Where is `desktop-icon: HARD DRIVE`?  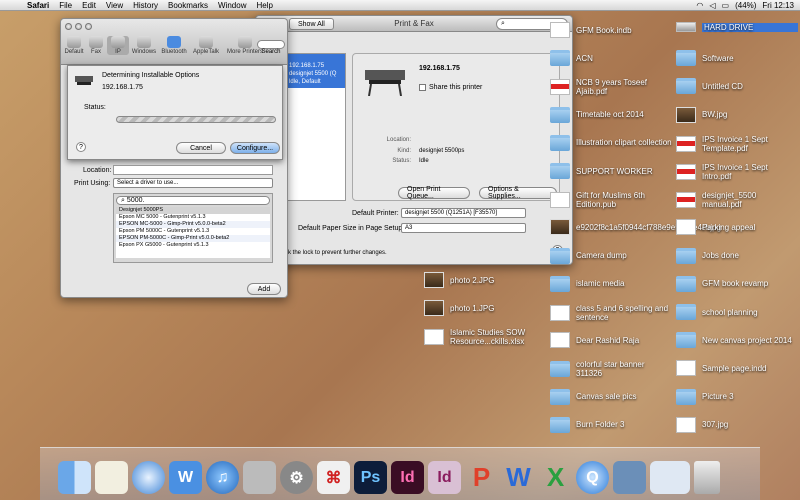
desktop-icon: HARD DRIVE is located at coordinates (737, 27).